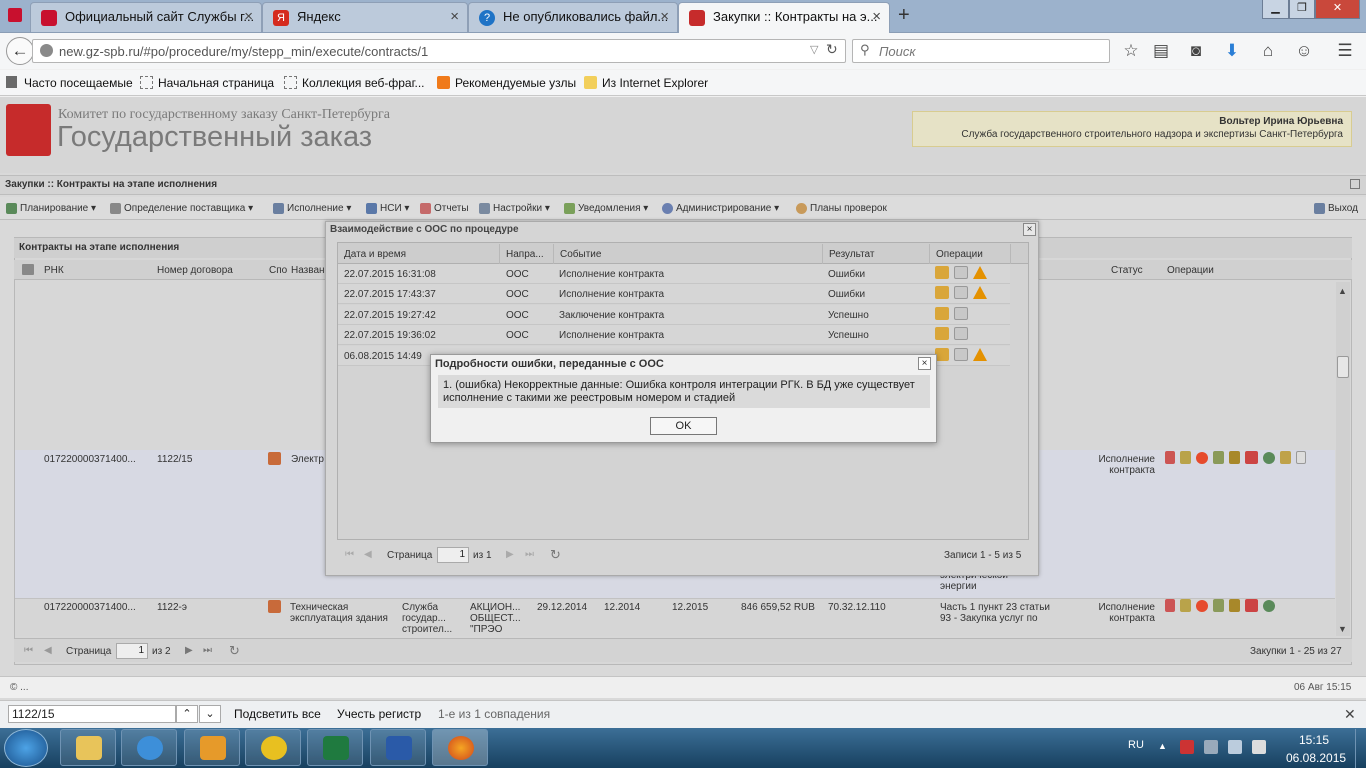 This screenshot has width=1366, height=768. I want to click on tab-help: ? Не опубликовались файл... ×, so click(573, 17).